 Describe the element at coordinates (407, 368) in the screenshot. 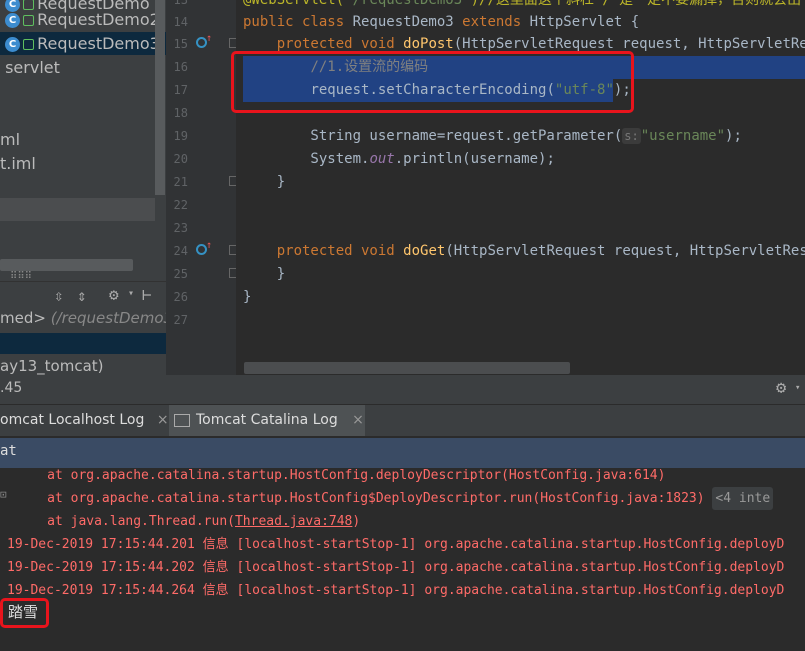

I see `editor-h-scrollbar` at that location.